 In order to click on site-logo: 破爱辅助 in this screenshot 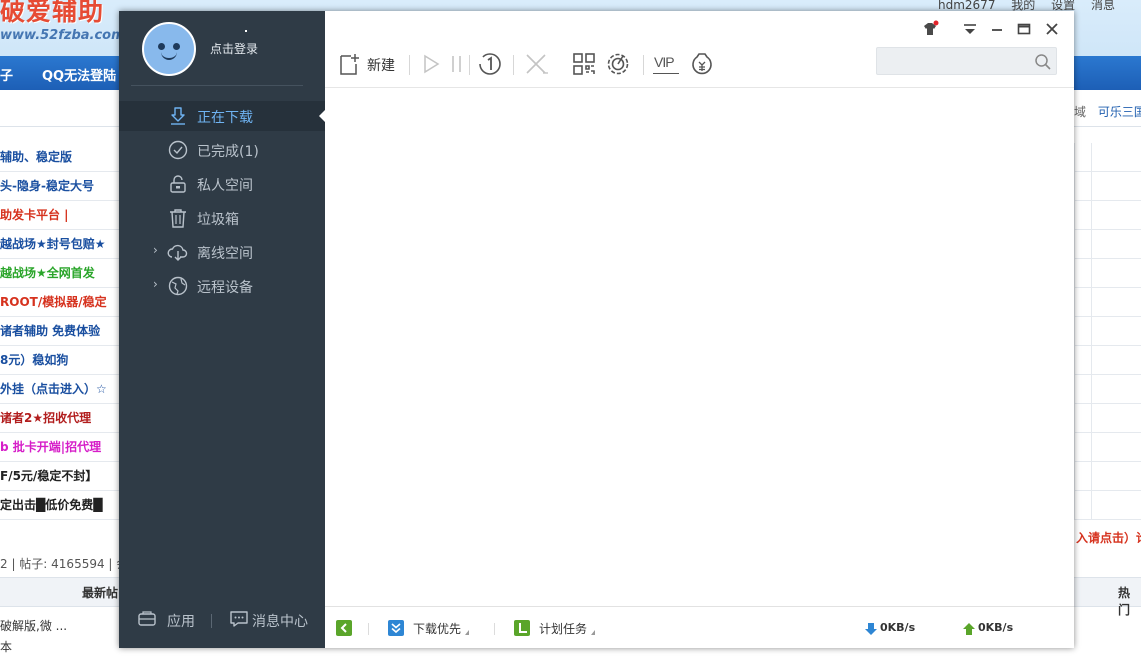, I will do `click(52, 13)`.